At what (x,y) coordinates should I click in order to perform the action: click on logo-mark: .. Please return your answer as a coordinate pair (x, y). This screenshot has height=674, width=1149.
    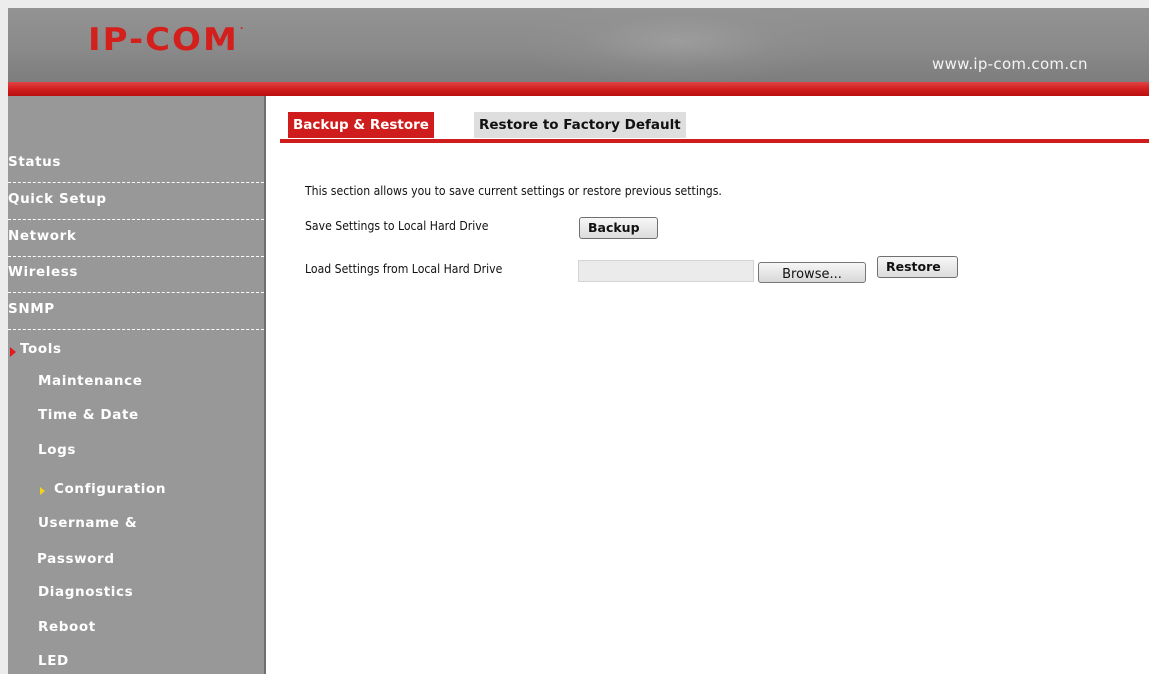
    Looking at the image, I should click on (242, 26).